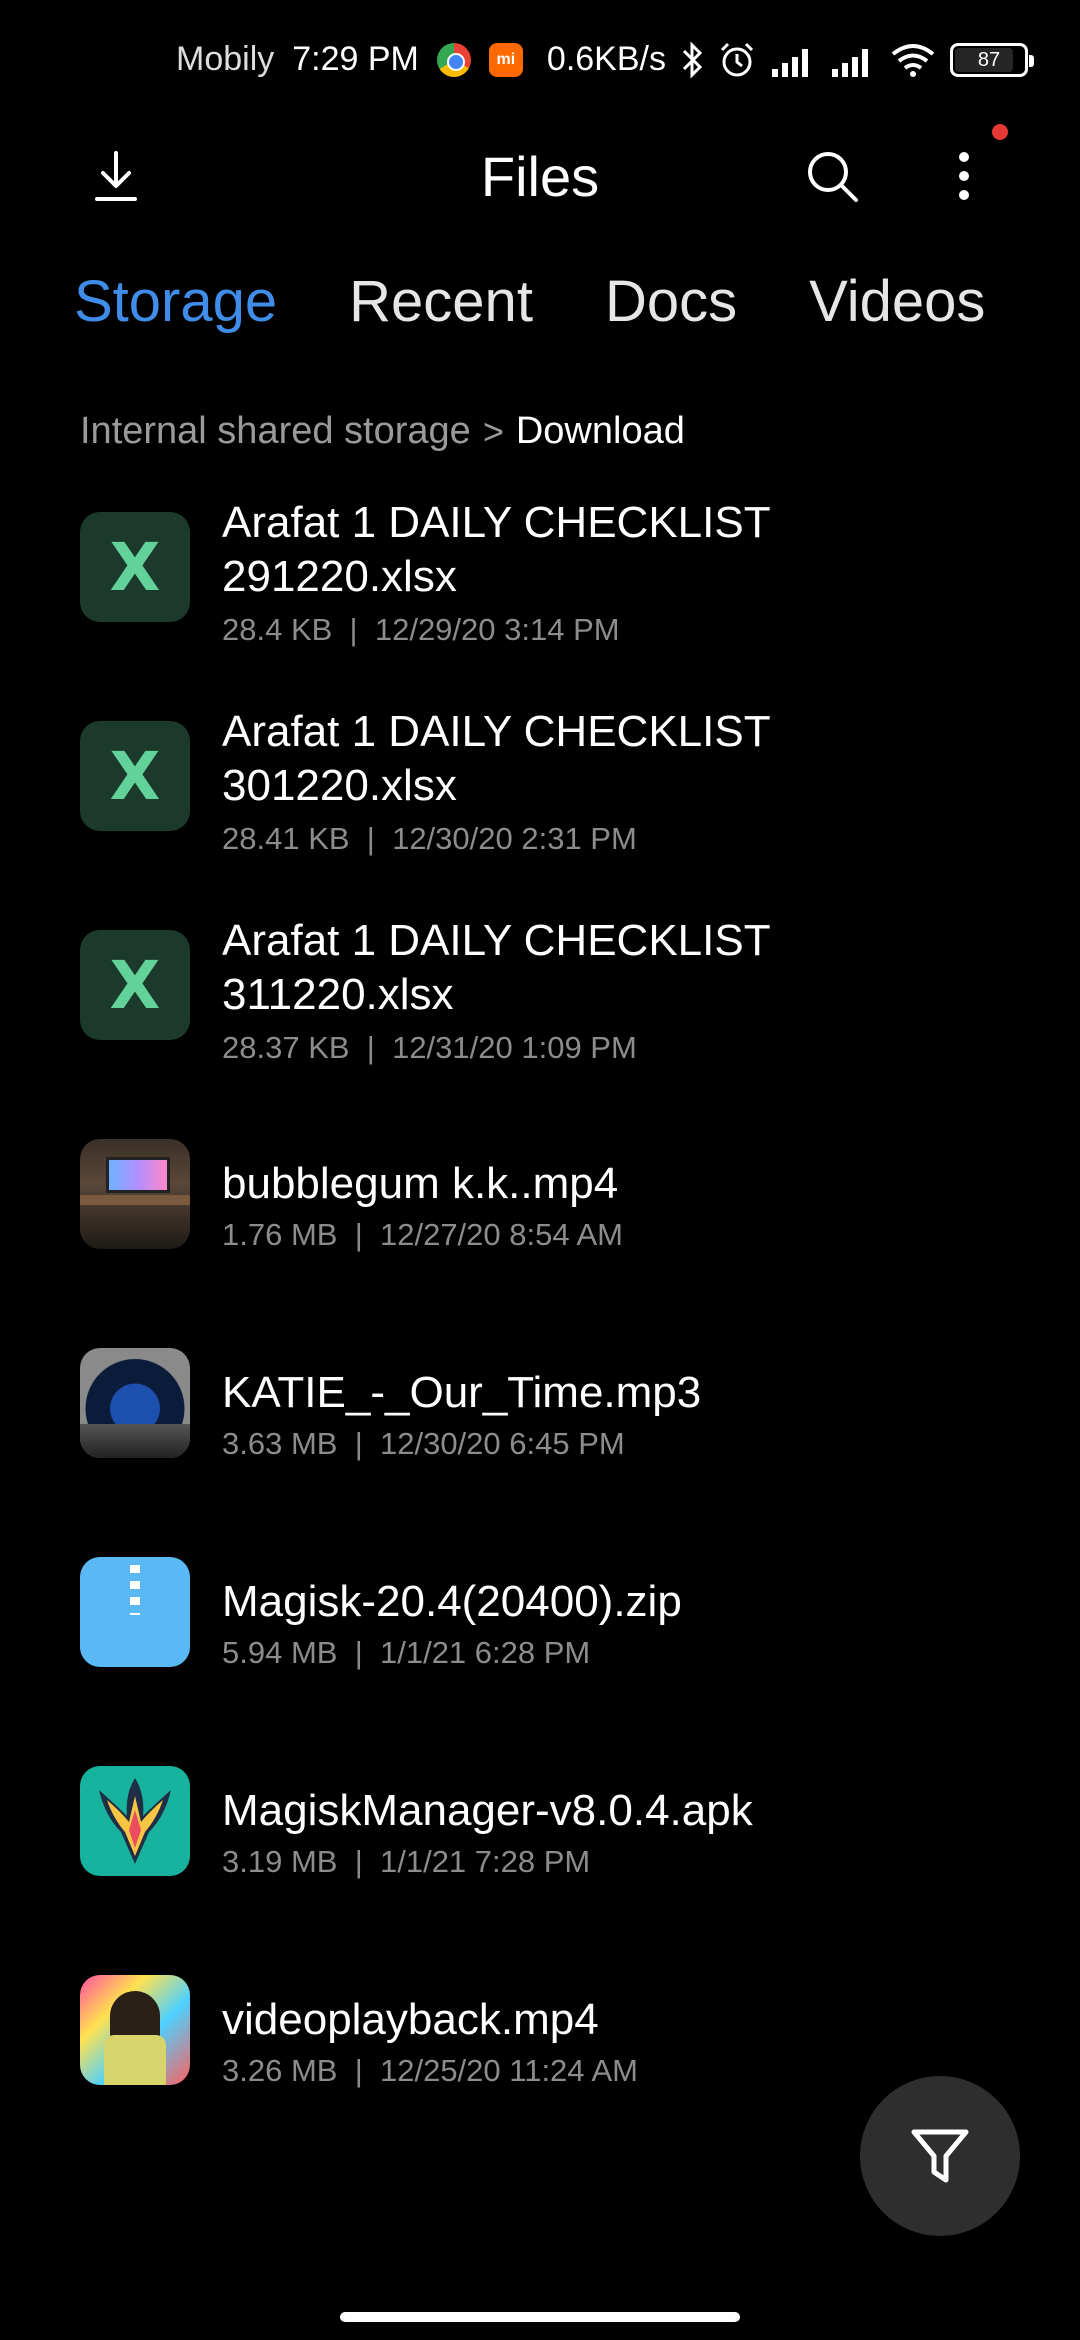 The height and width of the screenshot is (2340, 1080). I want to click on file-size: 5.94 MB, so click(280, 1652).